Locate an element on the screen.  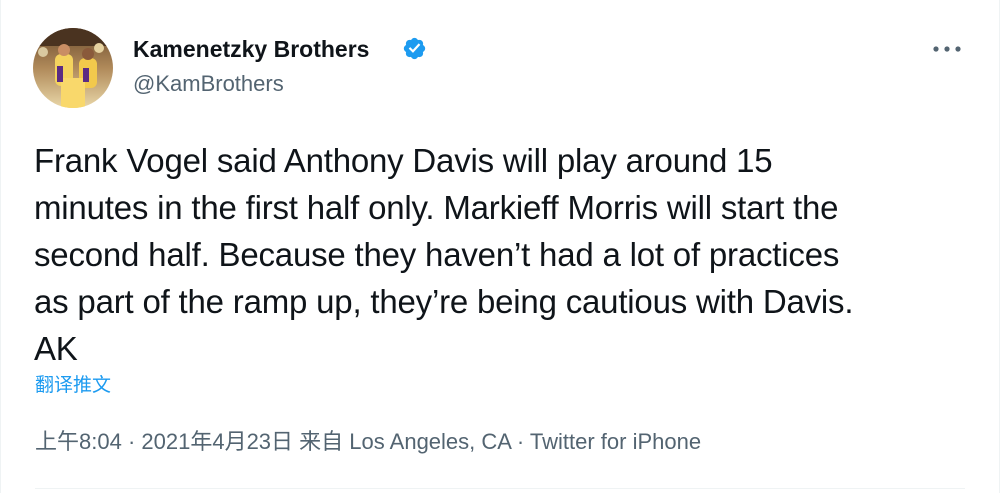
more-options-icon is located at coordinates (947, 49).